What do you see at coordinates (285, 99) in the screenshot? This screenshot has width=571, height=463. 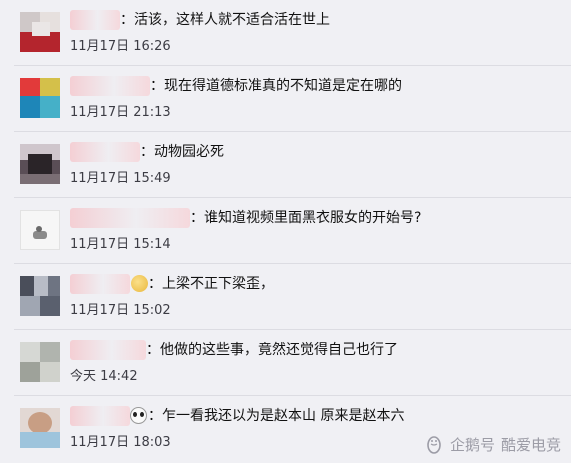 I see `comment-row: ：现在得道德标准真的不知道是定在哪的 11月17日 21:13` at bounding box center [285, 99].